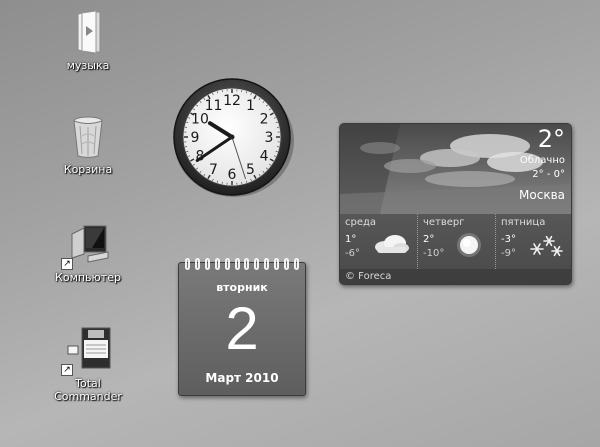 This screenshot has height=447, width=600. What do you see at coordinates (88, 32) in the screenshot?
I see `music-folder-icon` at bounding box center [88, 32].